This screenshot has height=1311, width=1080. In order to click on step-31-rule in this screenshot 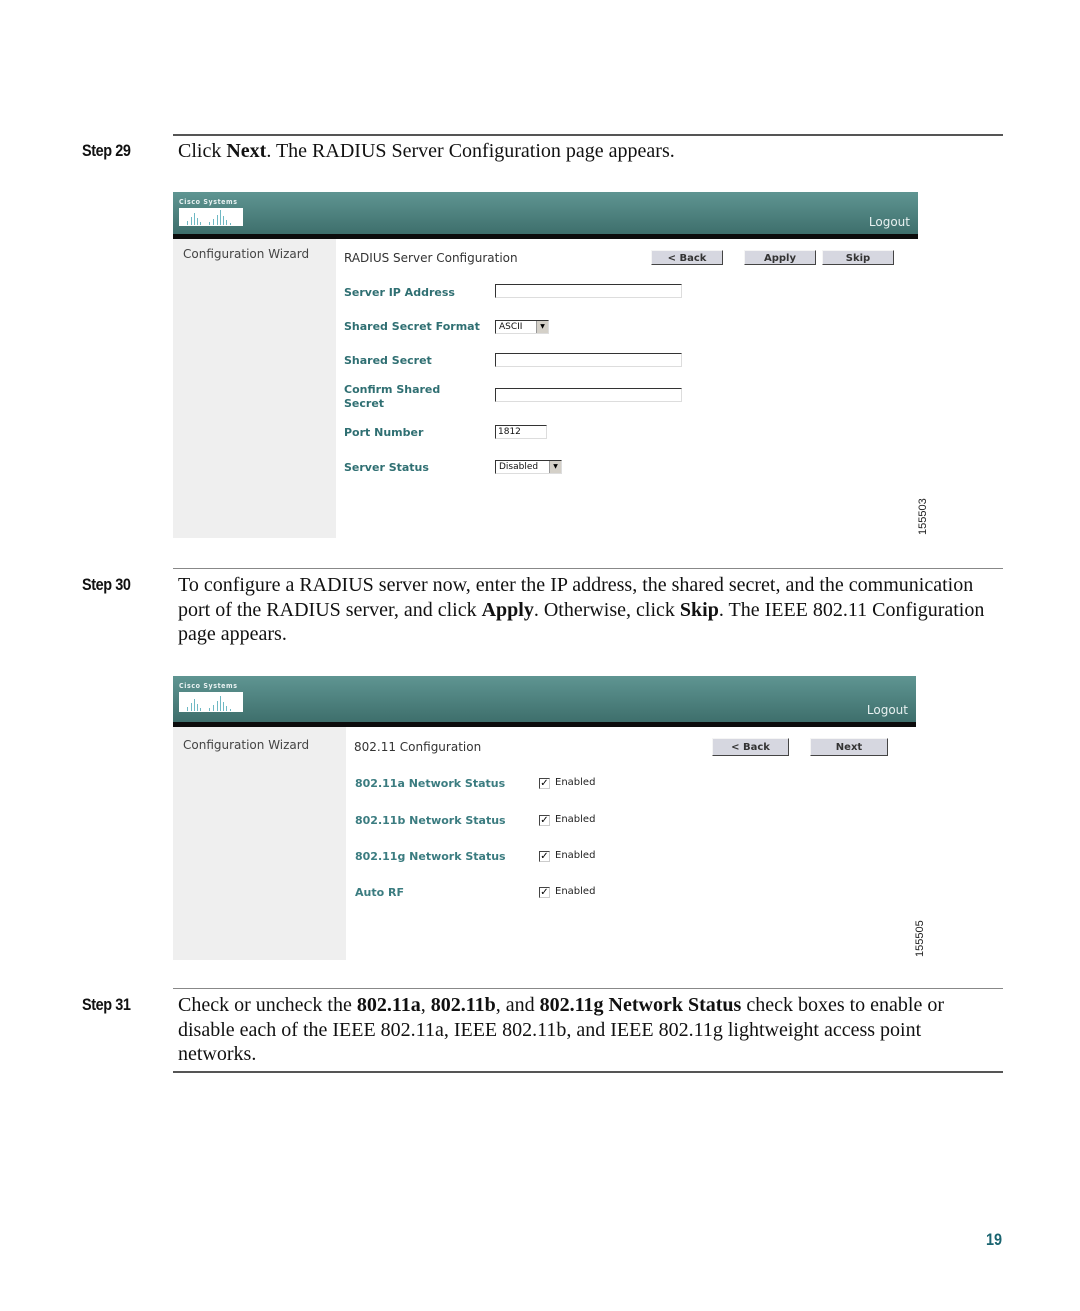, I will do `click(588, 988)`.